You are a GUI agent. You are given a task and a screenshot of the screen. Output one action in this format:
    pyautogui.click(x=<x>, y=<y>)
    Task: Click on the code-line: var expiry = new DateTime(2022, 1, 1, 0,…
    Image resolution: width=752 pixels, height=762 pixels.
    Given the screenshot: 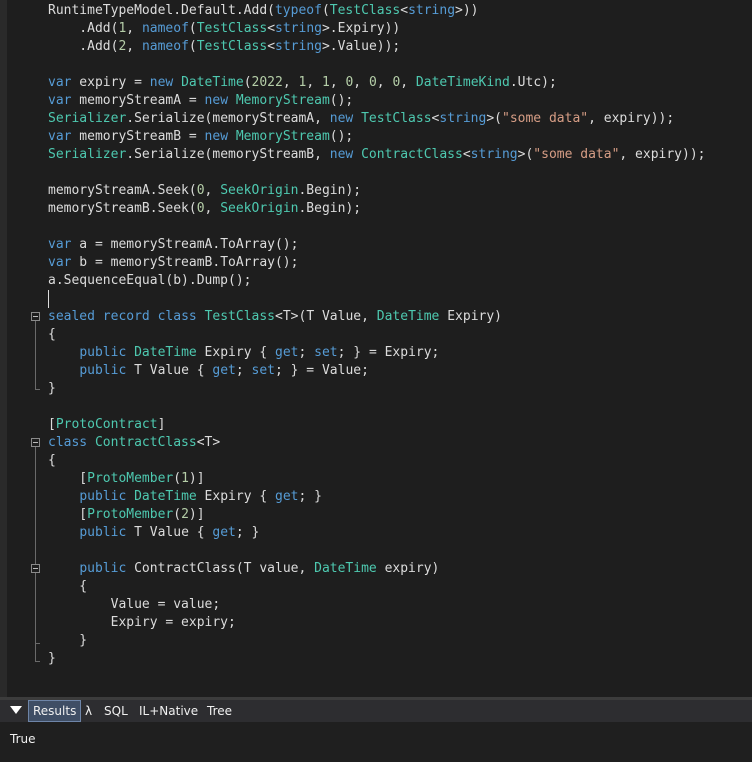 What is the action you would take?
    pyautogui.click(x=400, y=83)
    